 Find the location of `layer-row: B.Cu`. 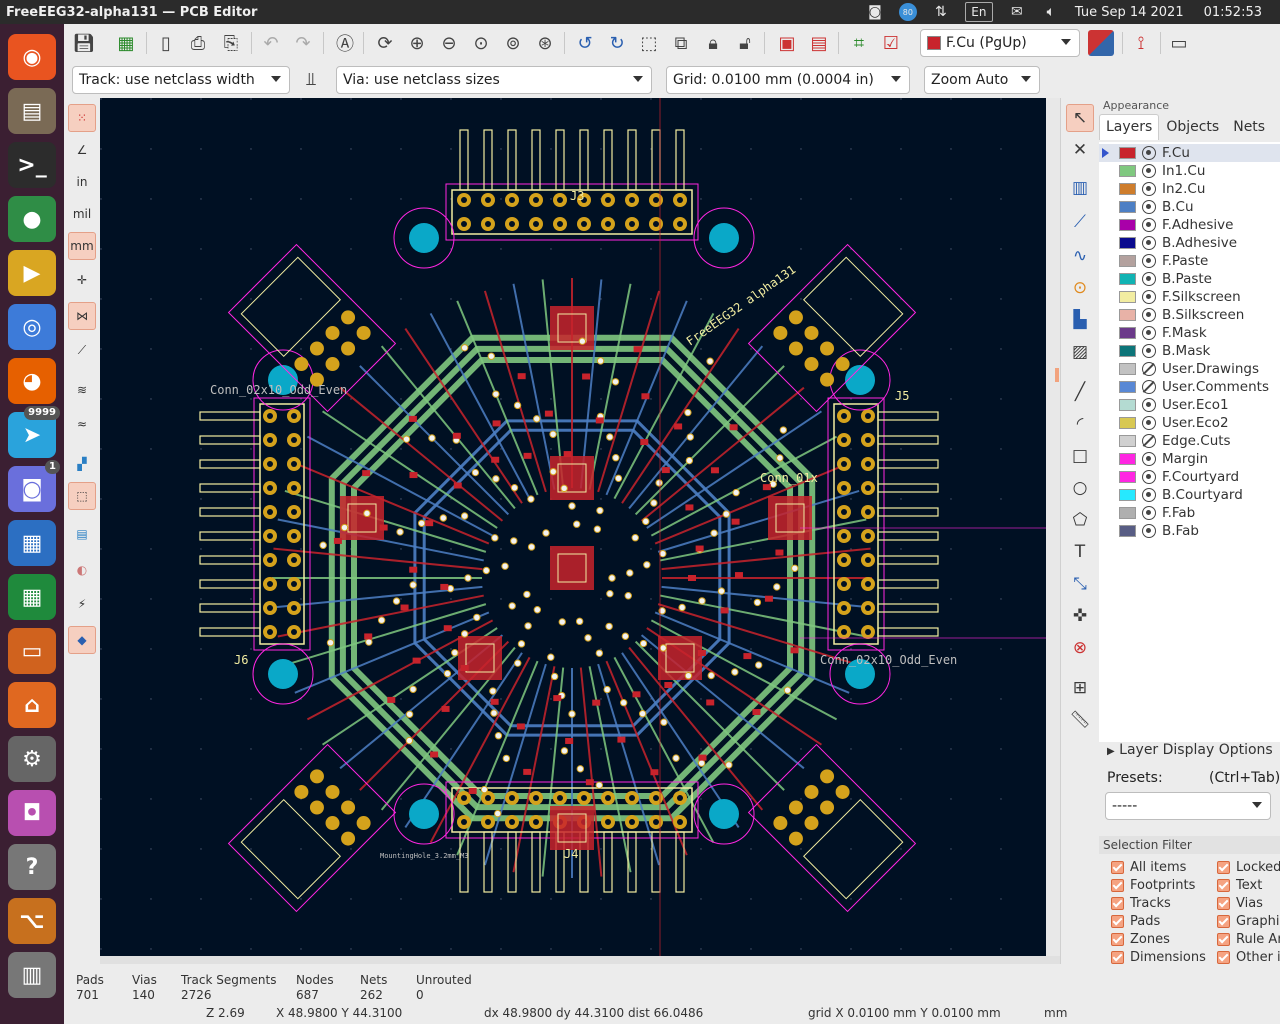

layer-row: B.Cu is located at coordinates (1189, 207).